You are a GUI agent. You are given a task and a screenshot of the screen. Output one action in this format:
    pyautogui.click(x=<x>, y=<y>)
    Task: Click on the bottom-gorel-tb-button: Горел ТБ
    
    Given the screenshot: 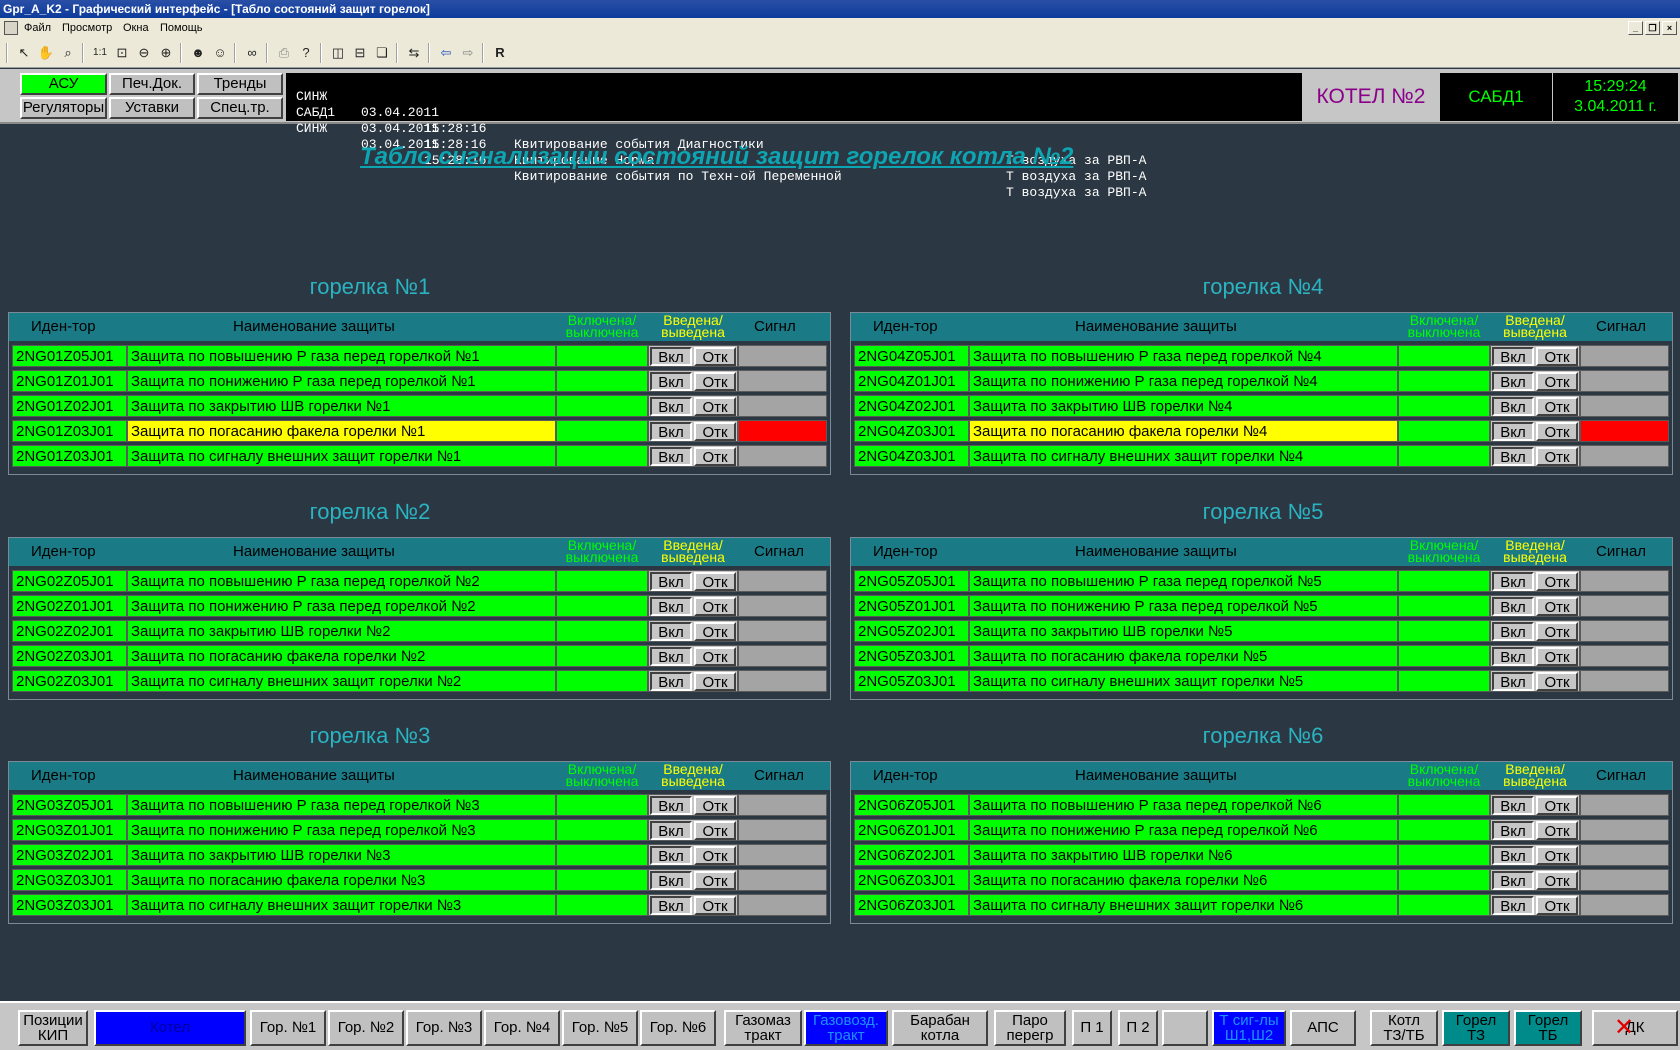 What is the action you would take?
    pyautogui.click(x=1548, y=1028)
    